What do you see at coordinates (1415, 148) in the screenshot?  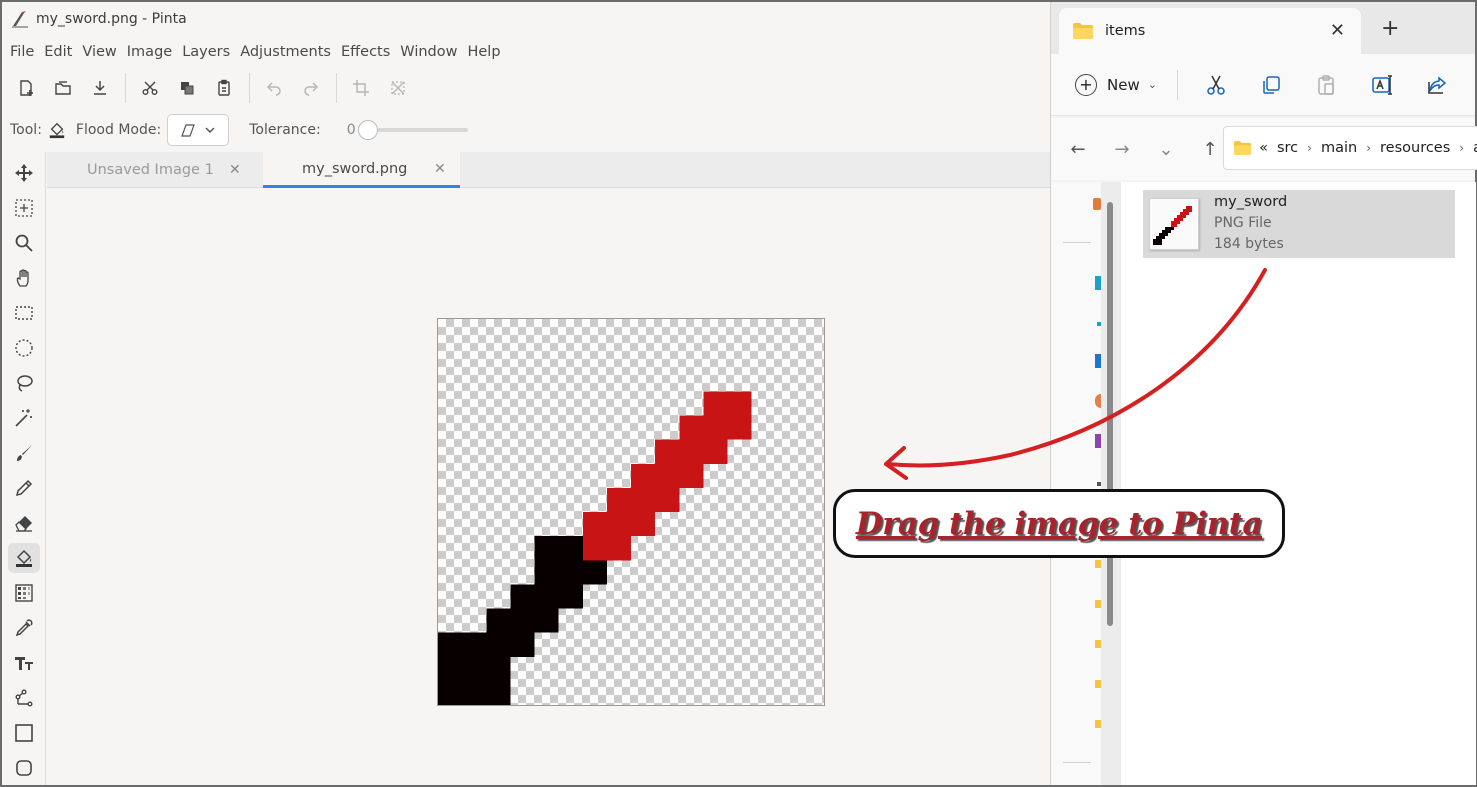 I see `breadcrumb-resources: resources` at bounding box center [1415, 148].